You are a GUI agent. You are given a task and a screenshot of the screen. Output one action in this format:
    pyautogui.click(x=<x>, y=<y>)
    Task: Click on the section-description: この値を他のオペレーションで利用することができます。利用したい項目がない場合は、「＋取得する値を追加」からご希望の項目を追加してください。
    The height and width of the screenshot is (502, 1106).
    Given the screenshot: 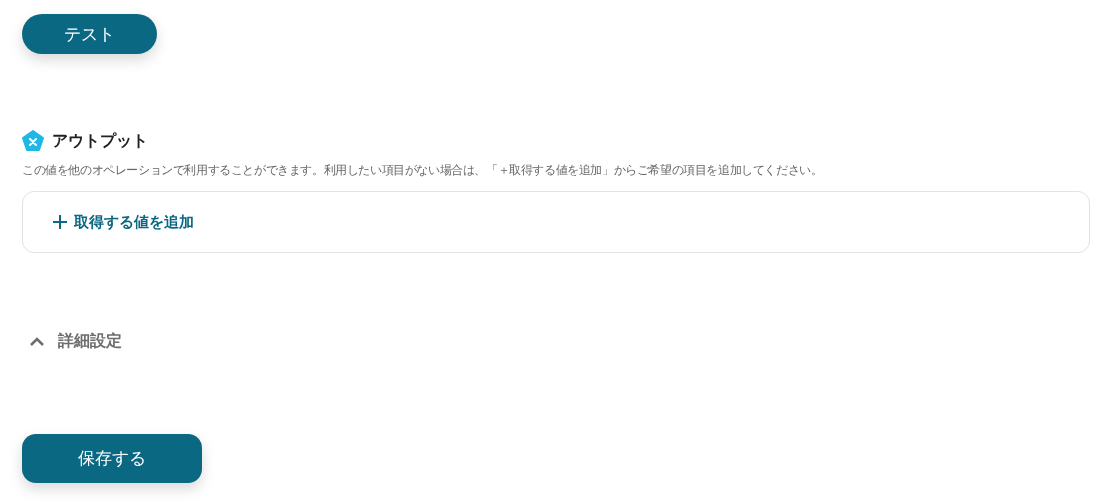 What is the action you would take?
    pyautogui.click(x=423, y=170)
    